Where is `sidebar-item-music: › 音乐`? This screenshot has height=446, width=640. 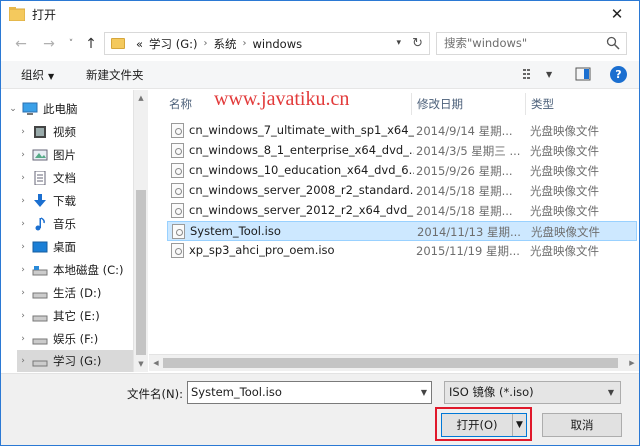
sidebar-item-music: › 音乐 is located at coordinates (46, 224).